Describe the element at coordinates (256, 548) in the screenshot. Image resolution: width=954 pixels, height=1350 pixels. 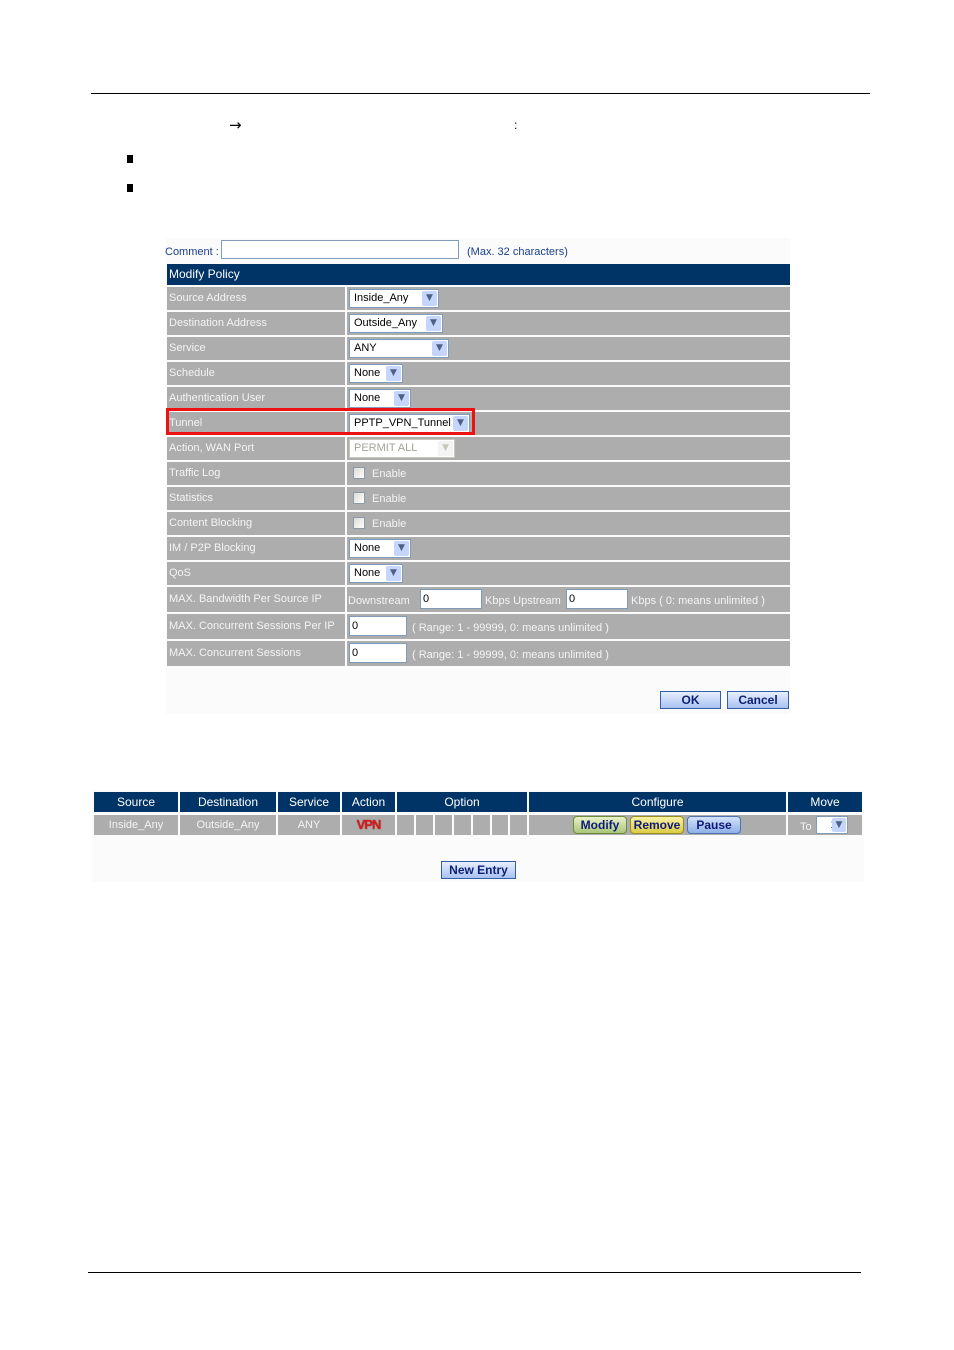
I see `im-p2p-blocking-label: IM / P2P Blocking` at that location.